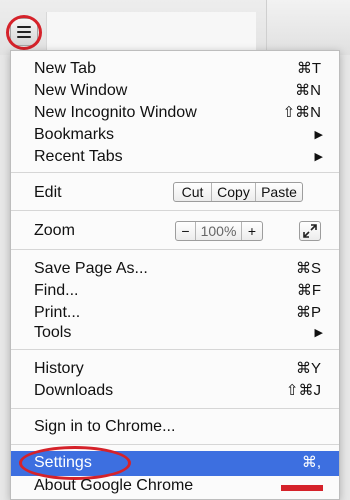  Describe the element at coordinates (311, 462) in the screenshot. I see `menu-item-shortcut: ⌘,` at that location.